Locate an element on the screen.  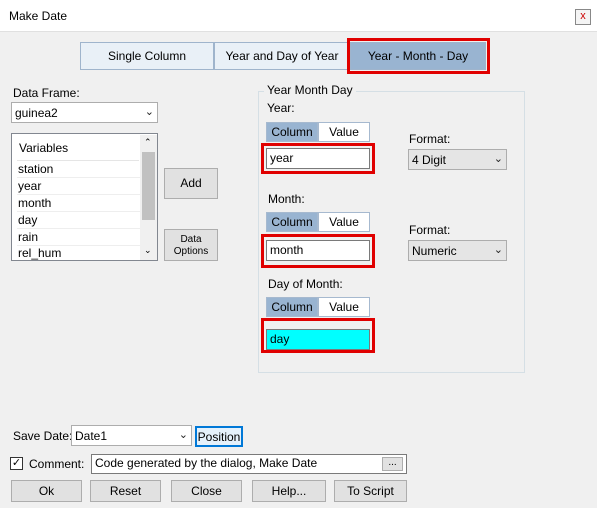
year-column-value-toggle: Column Value is located at coordinates (318, 132).